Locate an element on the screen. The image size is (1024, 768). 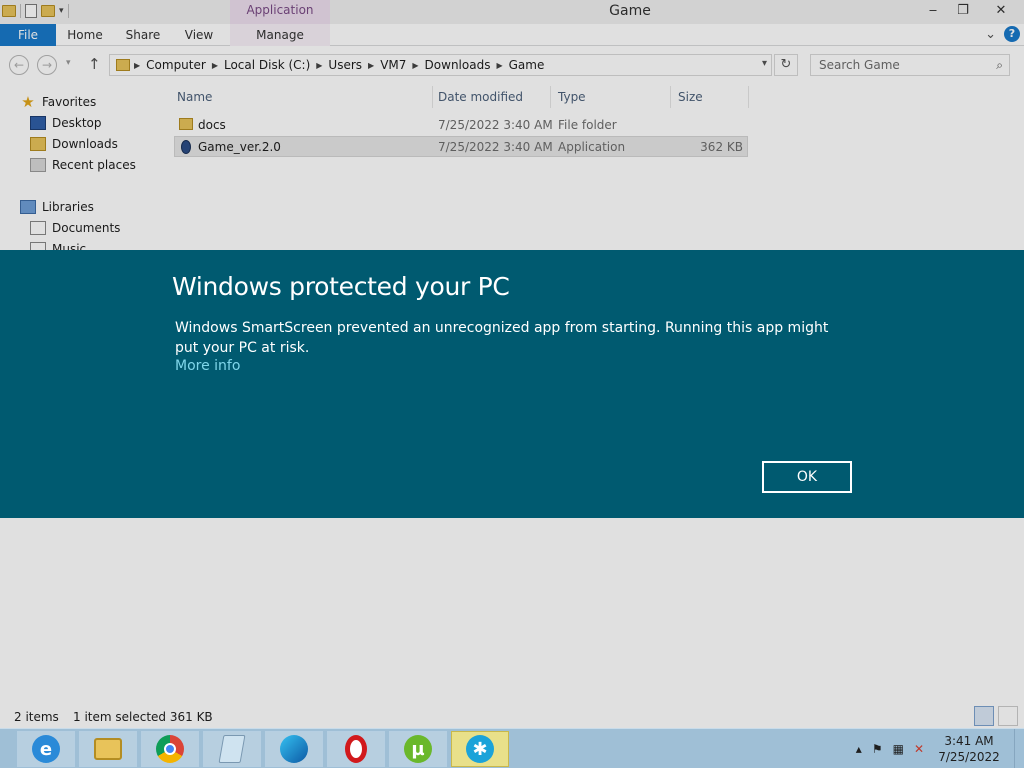
taskbar: e µ ✱ ▴ ⚑ ▦ ✕ 3:41 AM 7/25/2022 is located at coordinates (512, 748).